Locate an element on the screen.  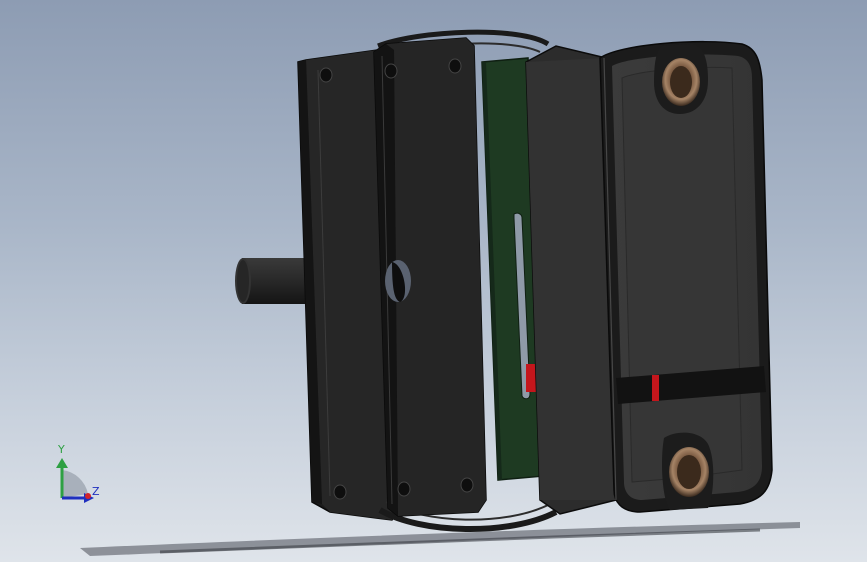
pcb-led is located at coordinates (531, 378).